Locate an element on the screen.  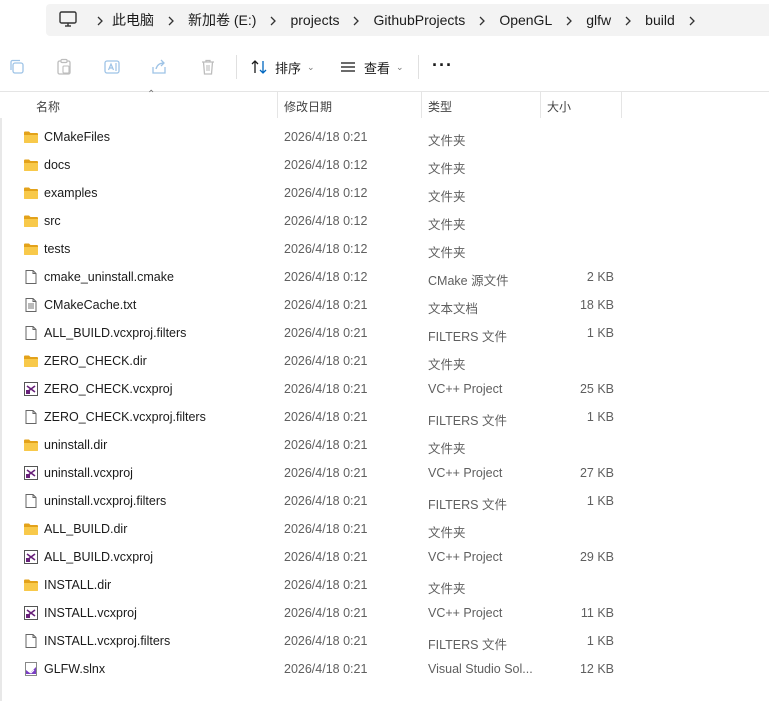
this-pc-icon is located at coordinates (68, 19).